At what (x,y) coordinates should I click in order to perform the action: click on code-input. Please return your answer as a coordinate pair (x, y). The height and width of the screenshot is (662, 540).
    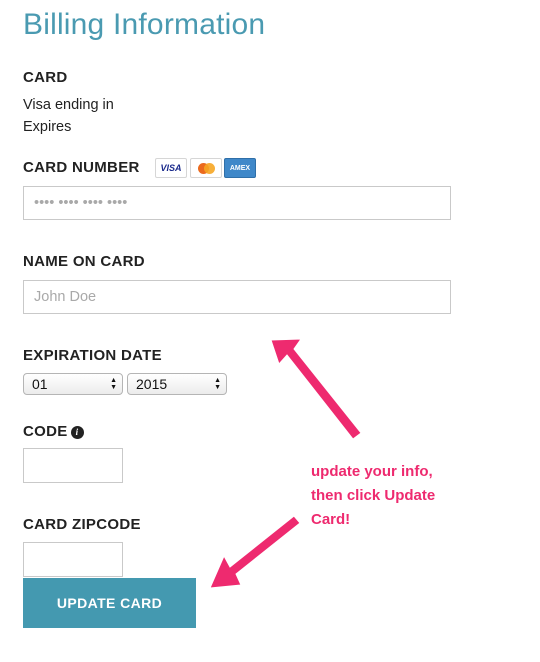
    Looking at the image, I should click on (73, 465).